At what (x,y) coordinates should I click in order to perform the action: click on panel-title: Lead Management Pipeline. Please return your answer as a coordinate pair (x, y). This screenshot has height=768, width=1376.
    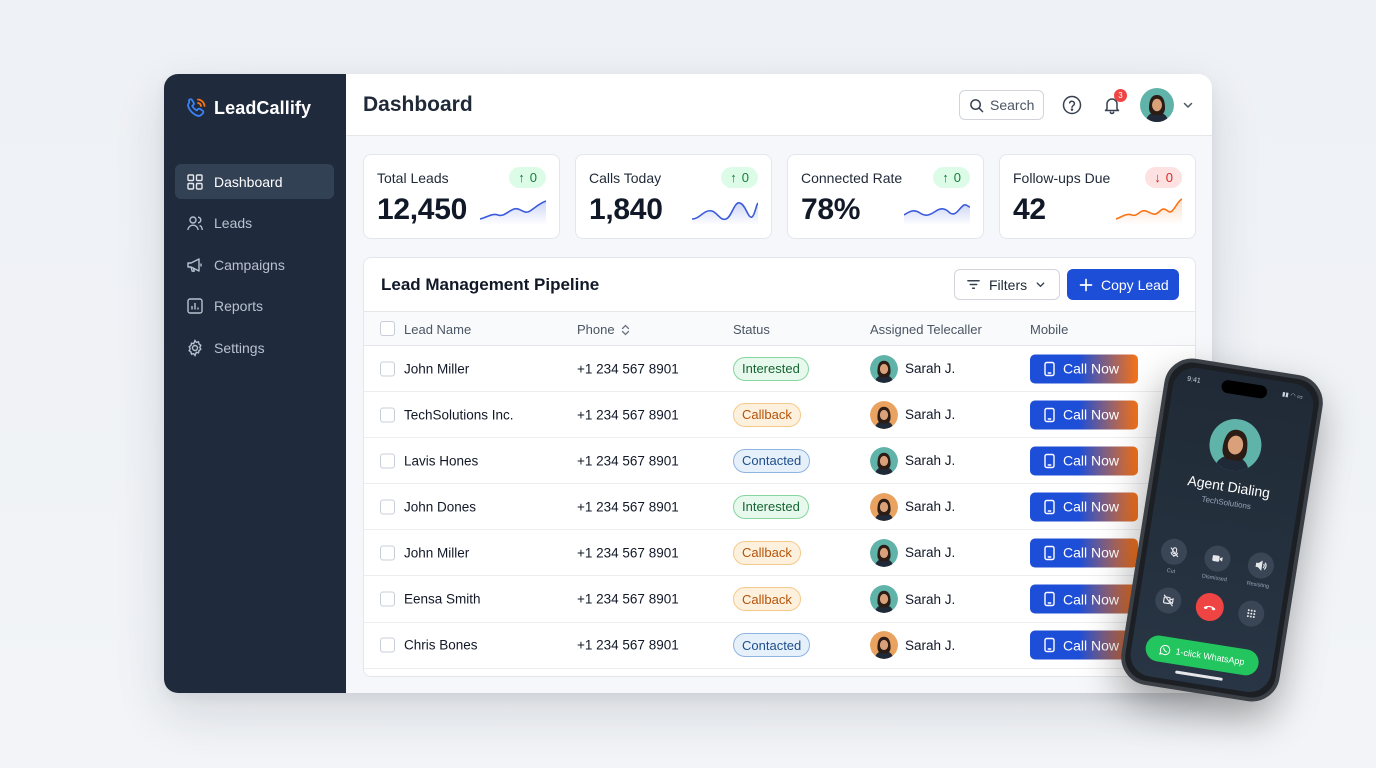
    Looking at the image, I should click on (490, 284).